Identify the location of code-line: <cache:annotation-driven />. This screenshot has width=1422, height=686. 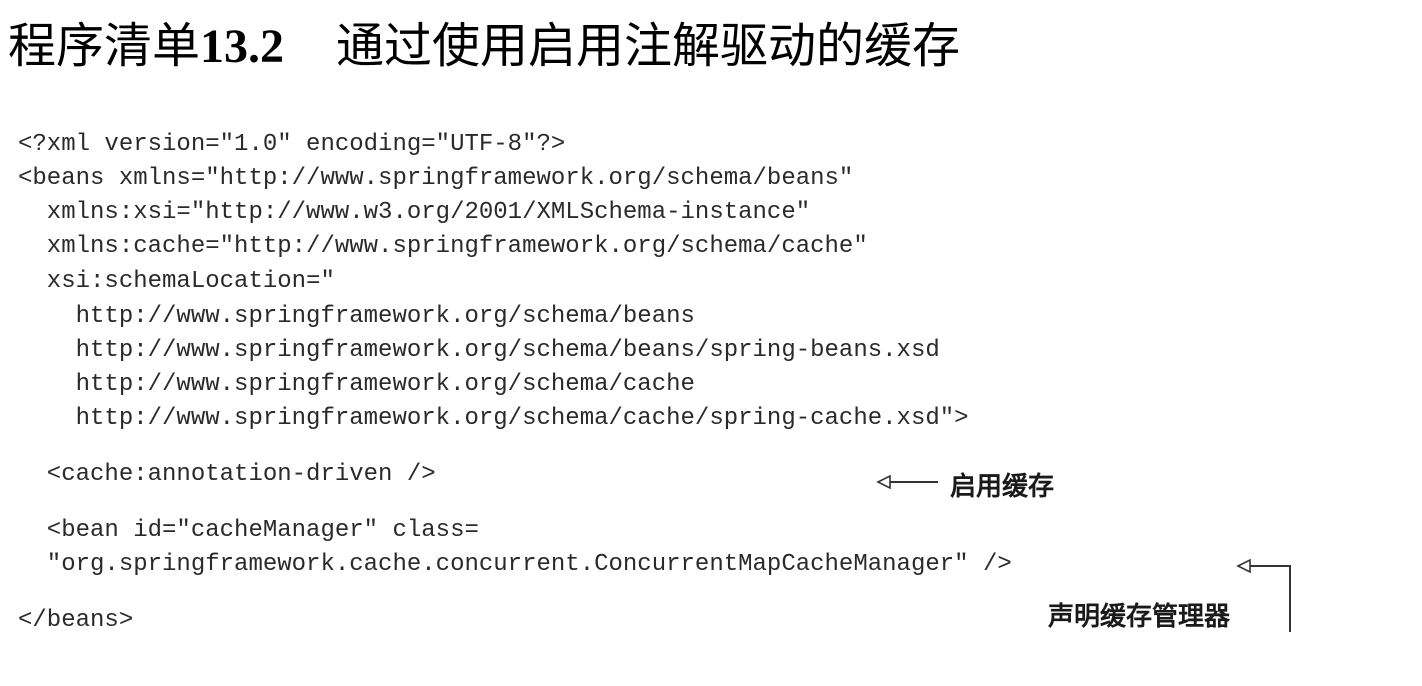
(227, 474).